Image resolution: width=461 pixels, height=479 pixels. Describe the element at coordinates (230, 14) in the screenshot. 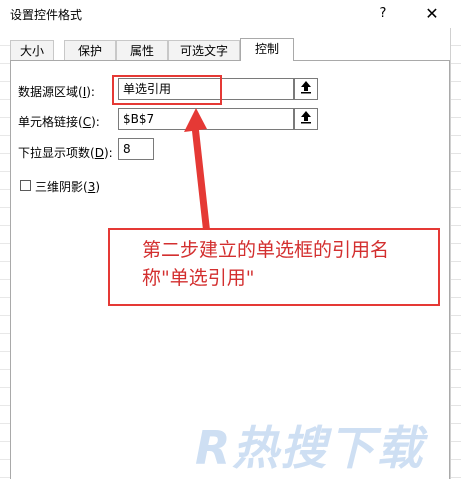

I see `dialog-titlebar: 设置控件格式 ? ✕` at that location.